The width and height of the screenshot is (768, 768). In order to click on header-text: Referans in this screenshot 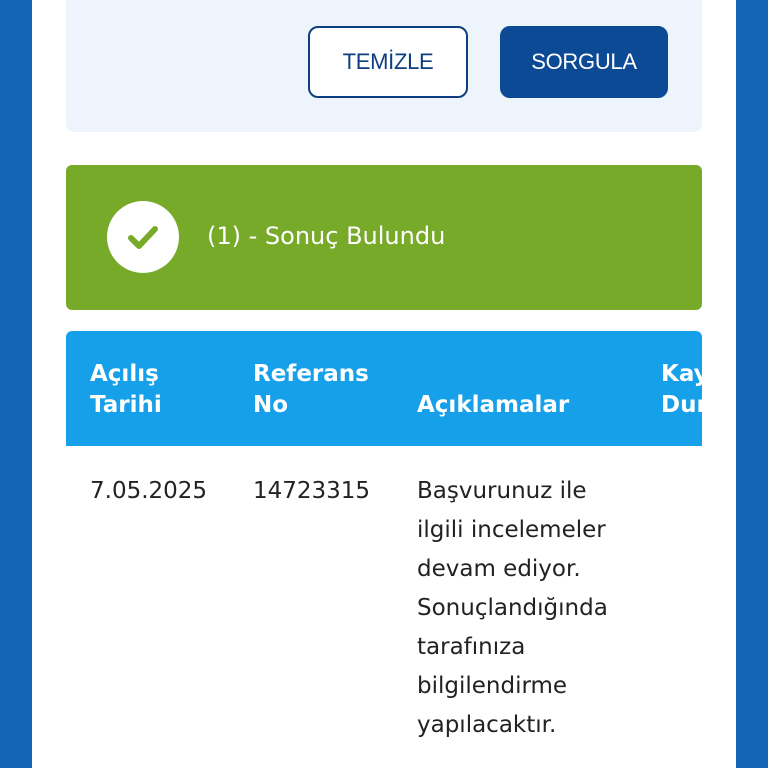, I will do `click(311, 374)`.